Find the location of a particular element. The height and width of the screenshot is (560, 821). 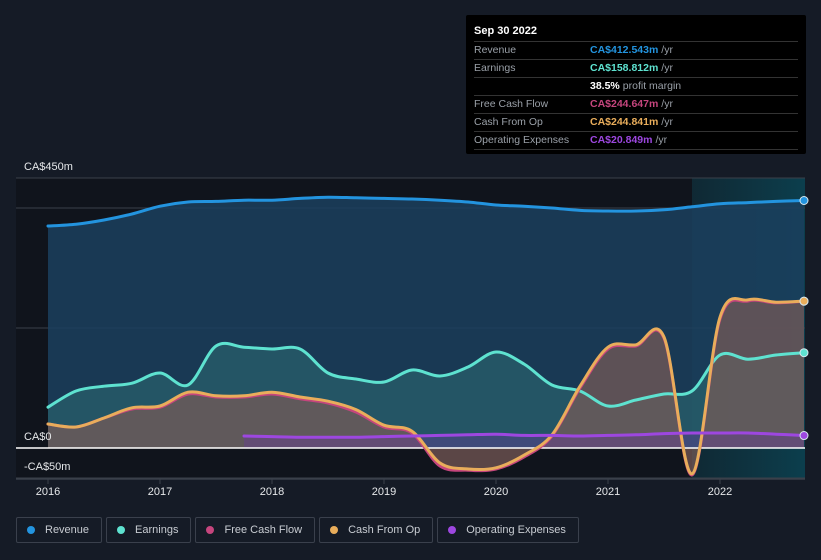

tooltip-row-value: CA$244.647m is located at coordinates (624, 104).